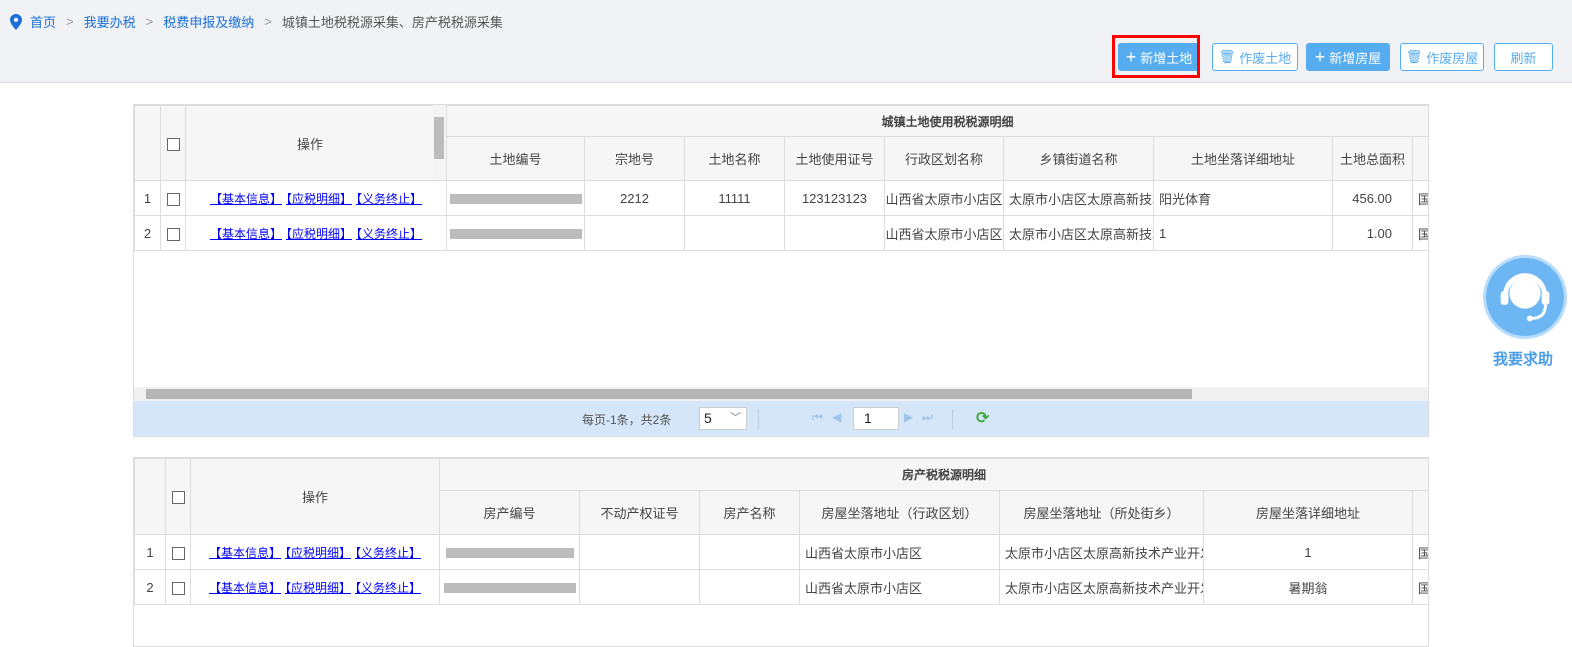  What do you see at coordinates (1372, 233) in the screenshot?
I see `cell: 1.00` at bounding box center [1372, 233].